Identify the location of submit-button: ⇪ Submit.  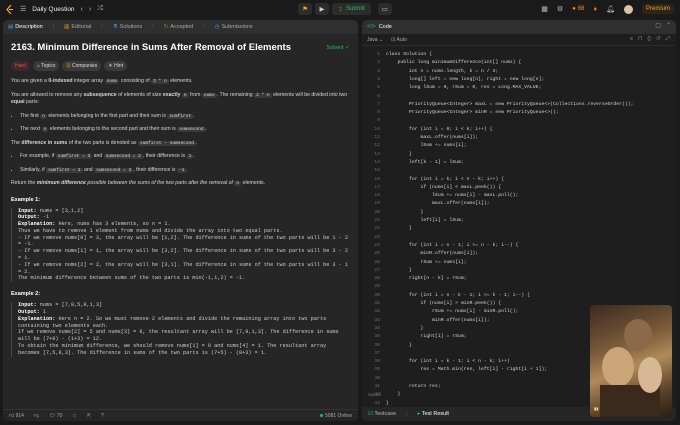
(351, 9).